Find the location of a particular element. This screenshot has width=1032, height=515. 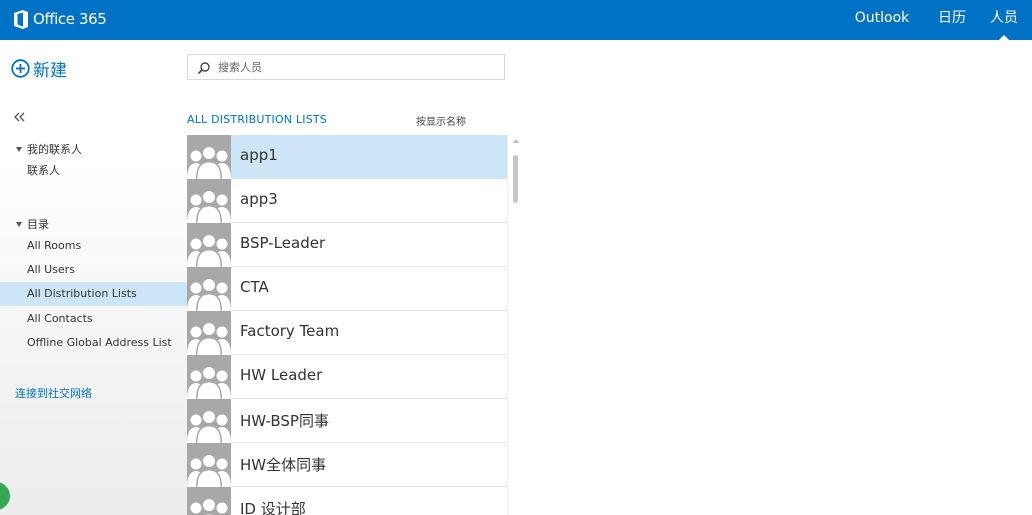

group-my-contacts-label: 我的联系人 is located at coordinates (54, 149).